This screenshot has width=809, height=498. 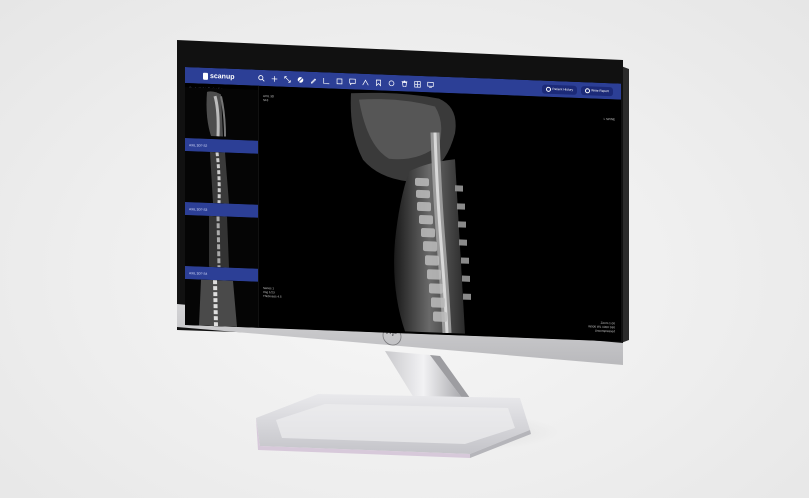 I want to click on series-thumbnail-bottom, so click(x=221, y=306).